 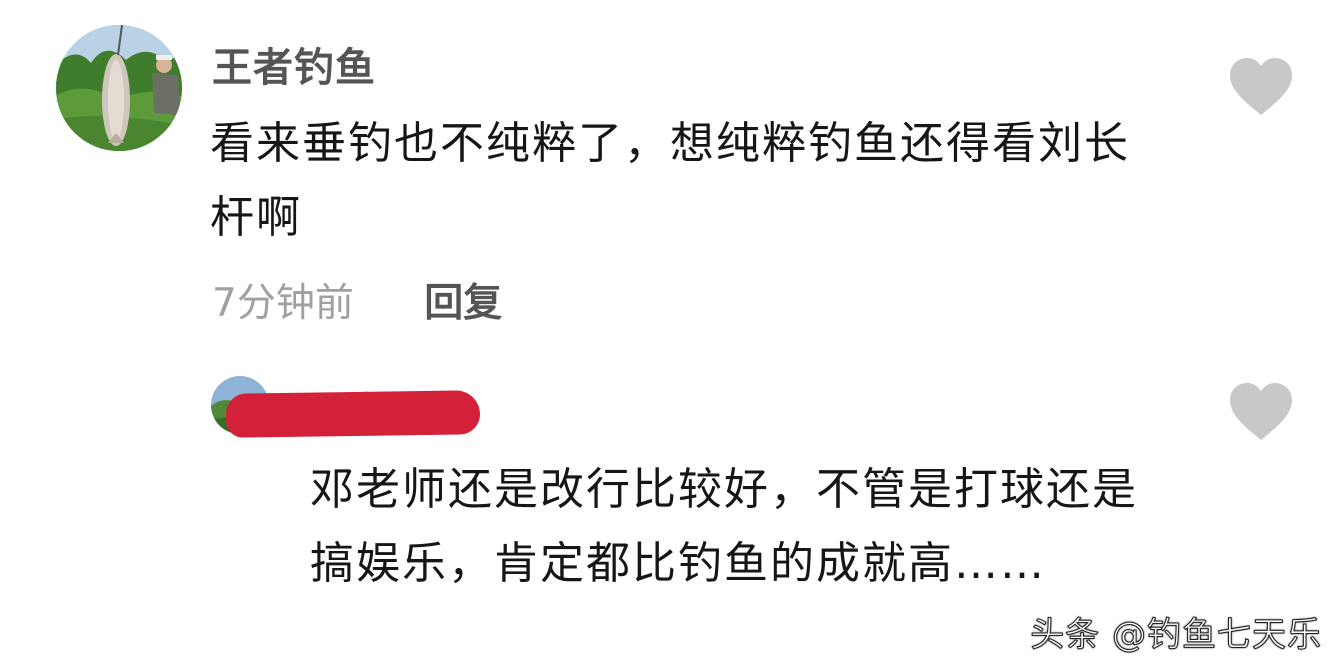 I want to click on avatar, so click(x=119, y=88).